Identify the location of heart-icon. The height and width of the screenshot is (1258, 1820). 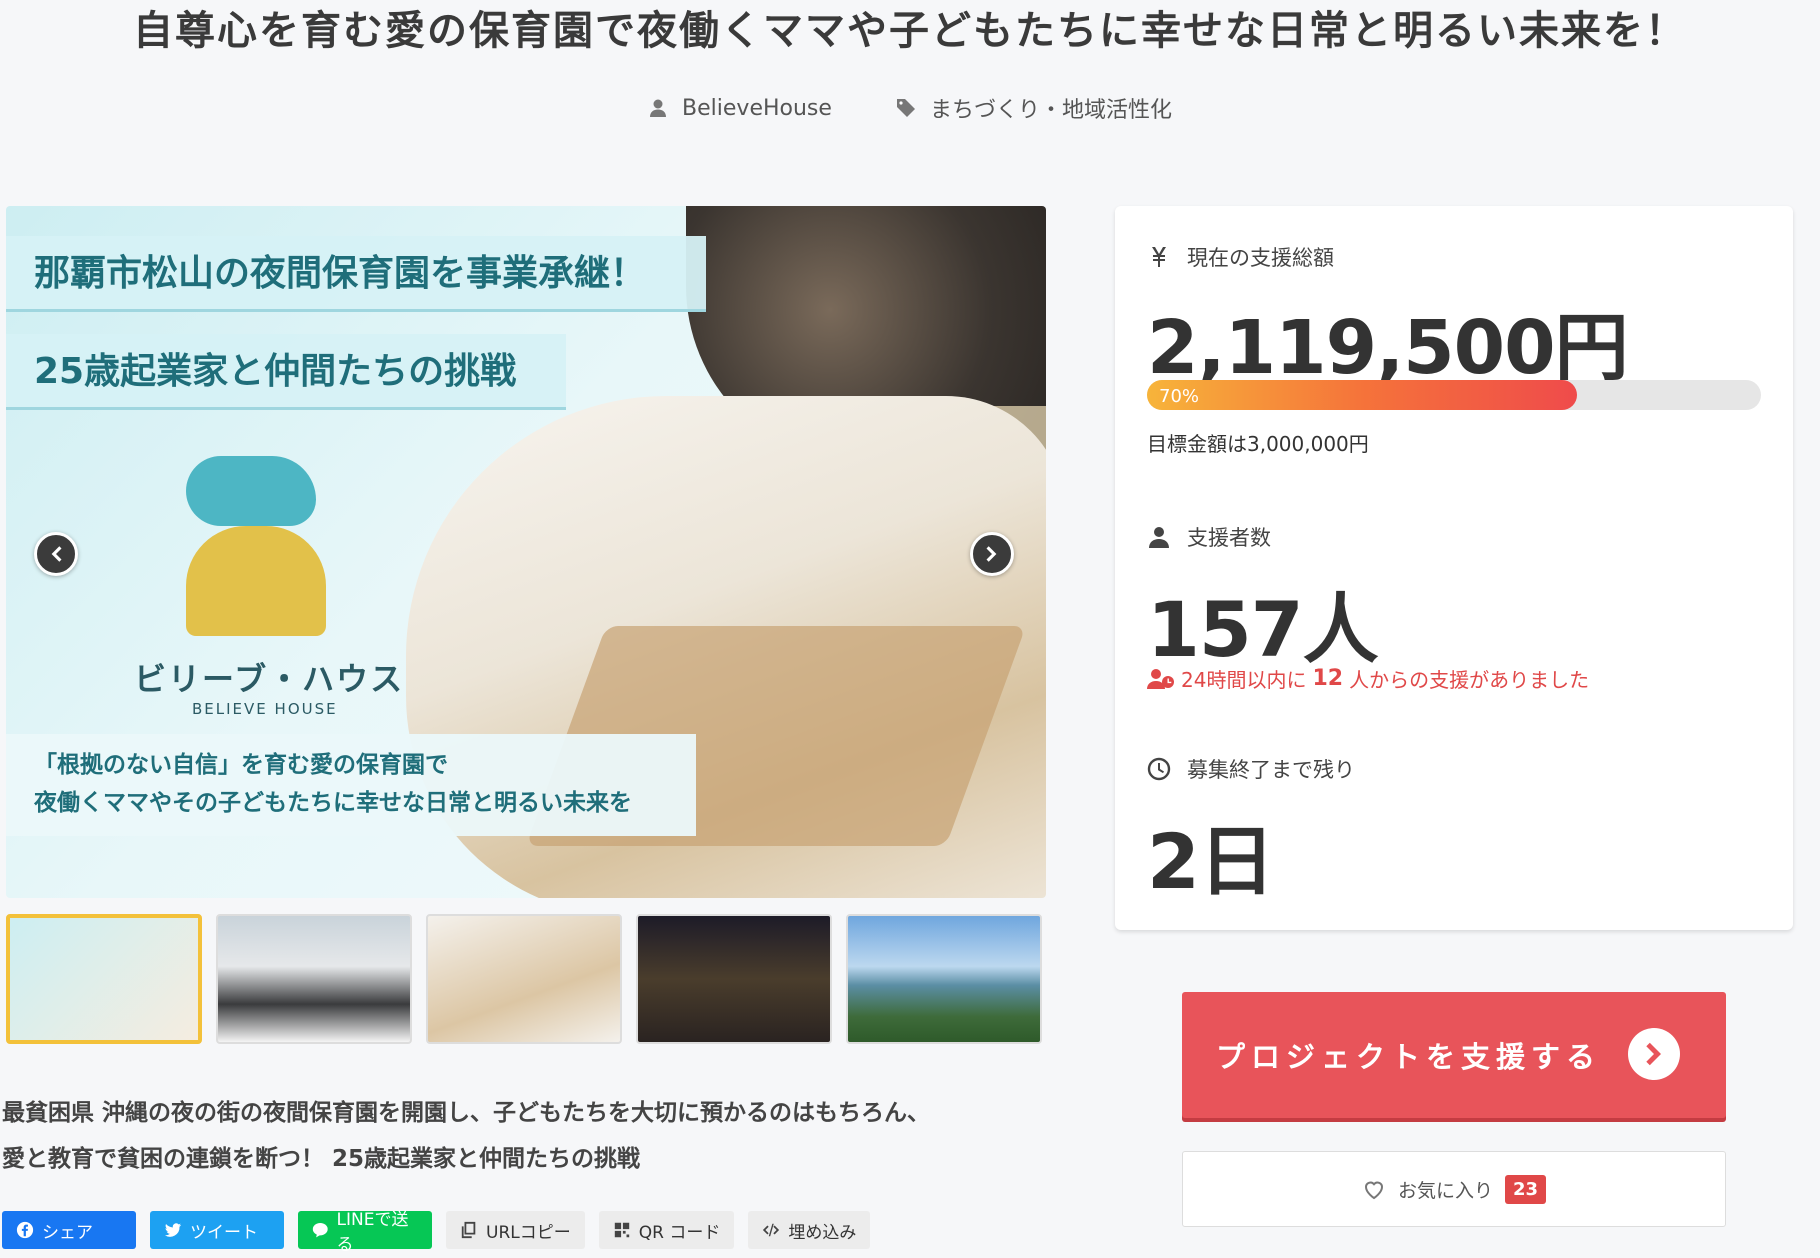
(1373, 1190).